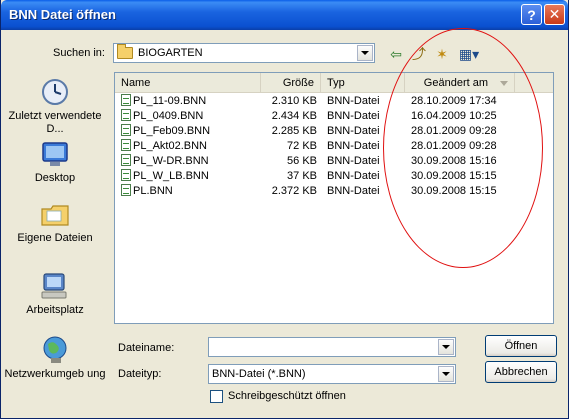 The image size is (569, 419). Describe the element at coordinates (291, 83) in the screenshot. I see `column-size: Größe` at that location.